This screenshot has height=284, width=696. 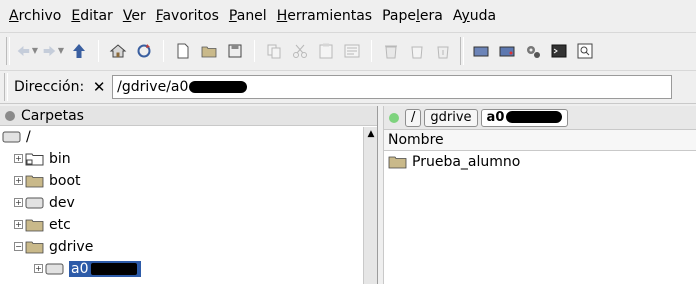 What do you see at coordinates (153, 87) in the screenshot?
I see `address-value: /gdrive/a0` at bounding box center [153, 87].